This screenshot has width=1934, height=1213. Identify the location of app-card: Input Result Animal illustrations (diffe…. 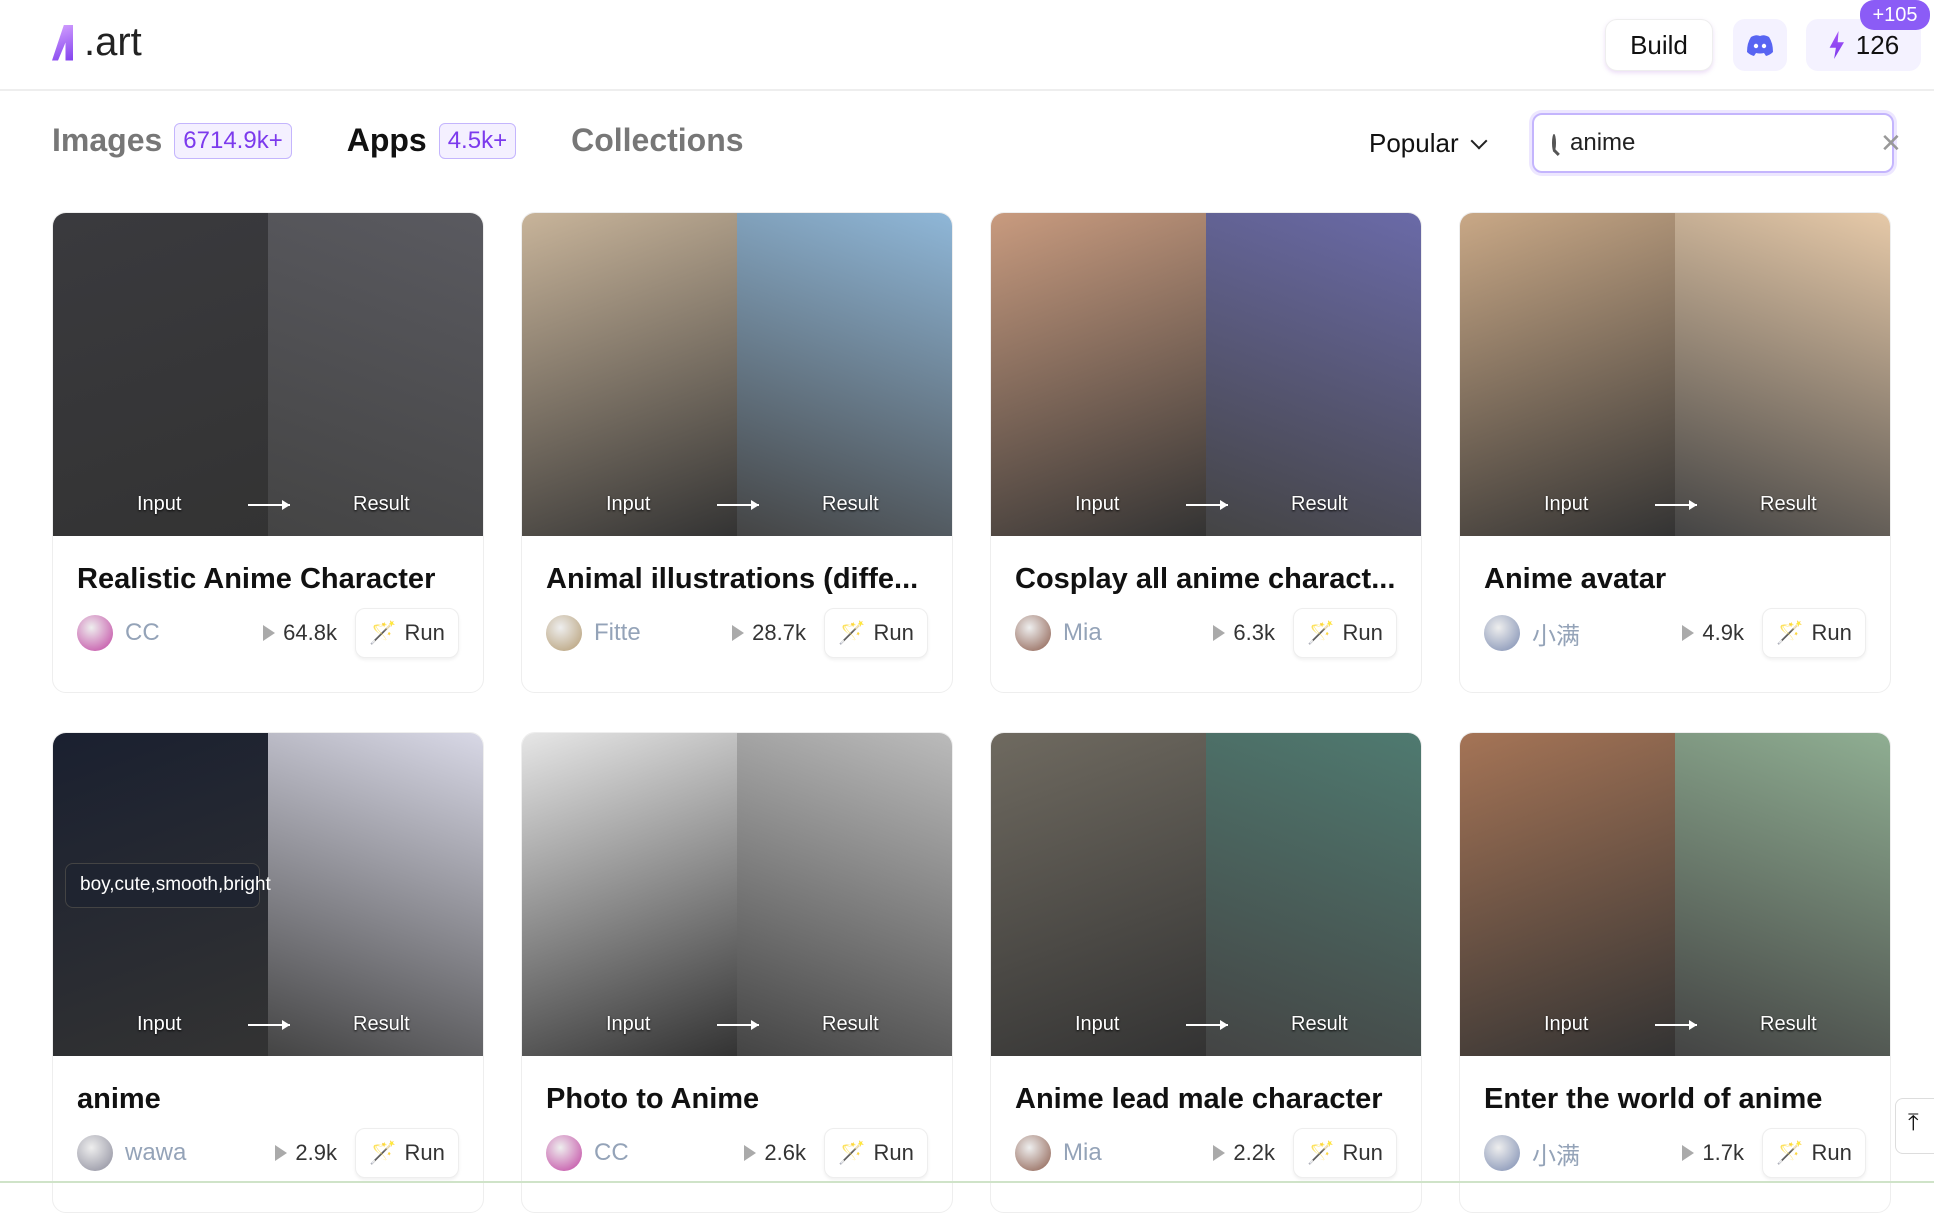
(737, 452).